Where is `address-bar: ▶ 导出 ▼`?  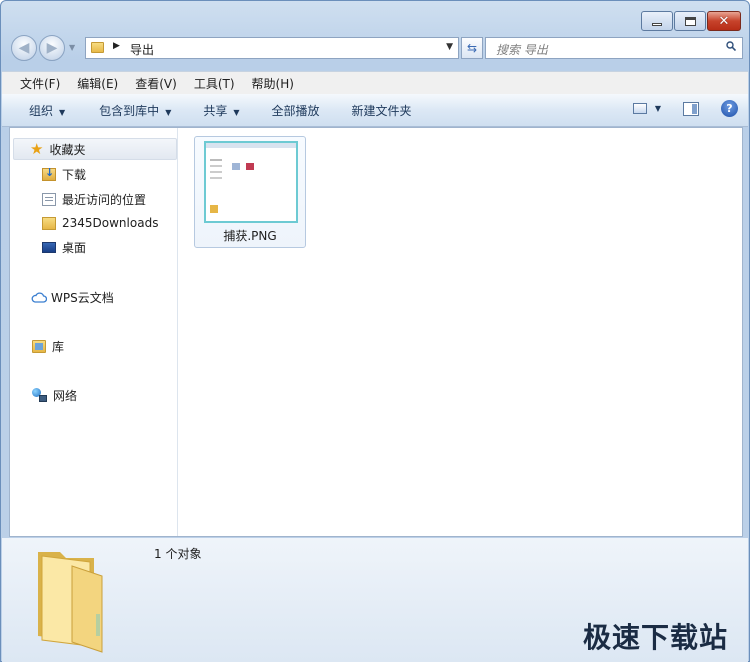 address-bar: ▶ 导出 ▼ is located at coordinates (272, 48).